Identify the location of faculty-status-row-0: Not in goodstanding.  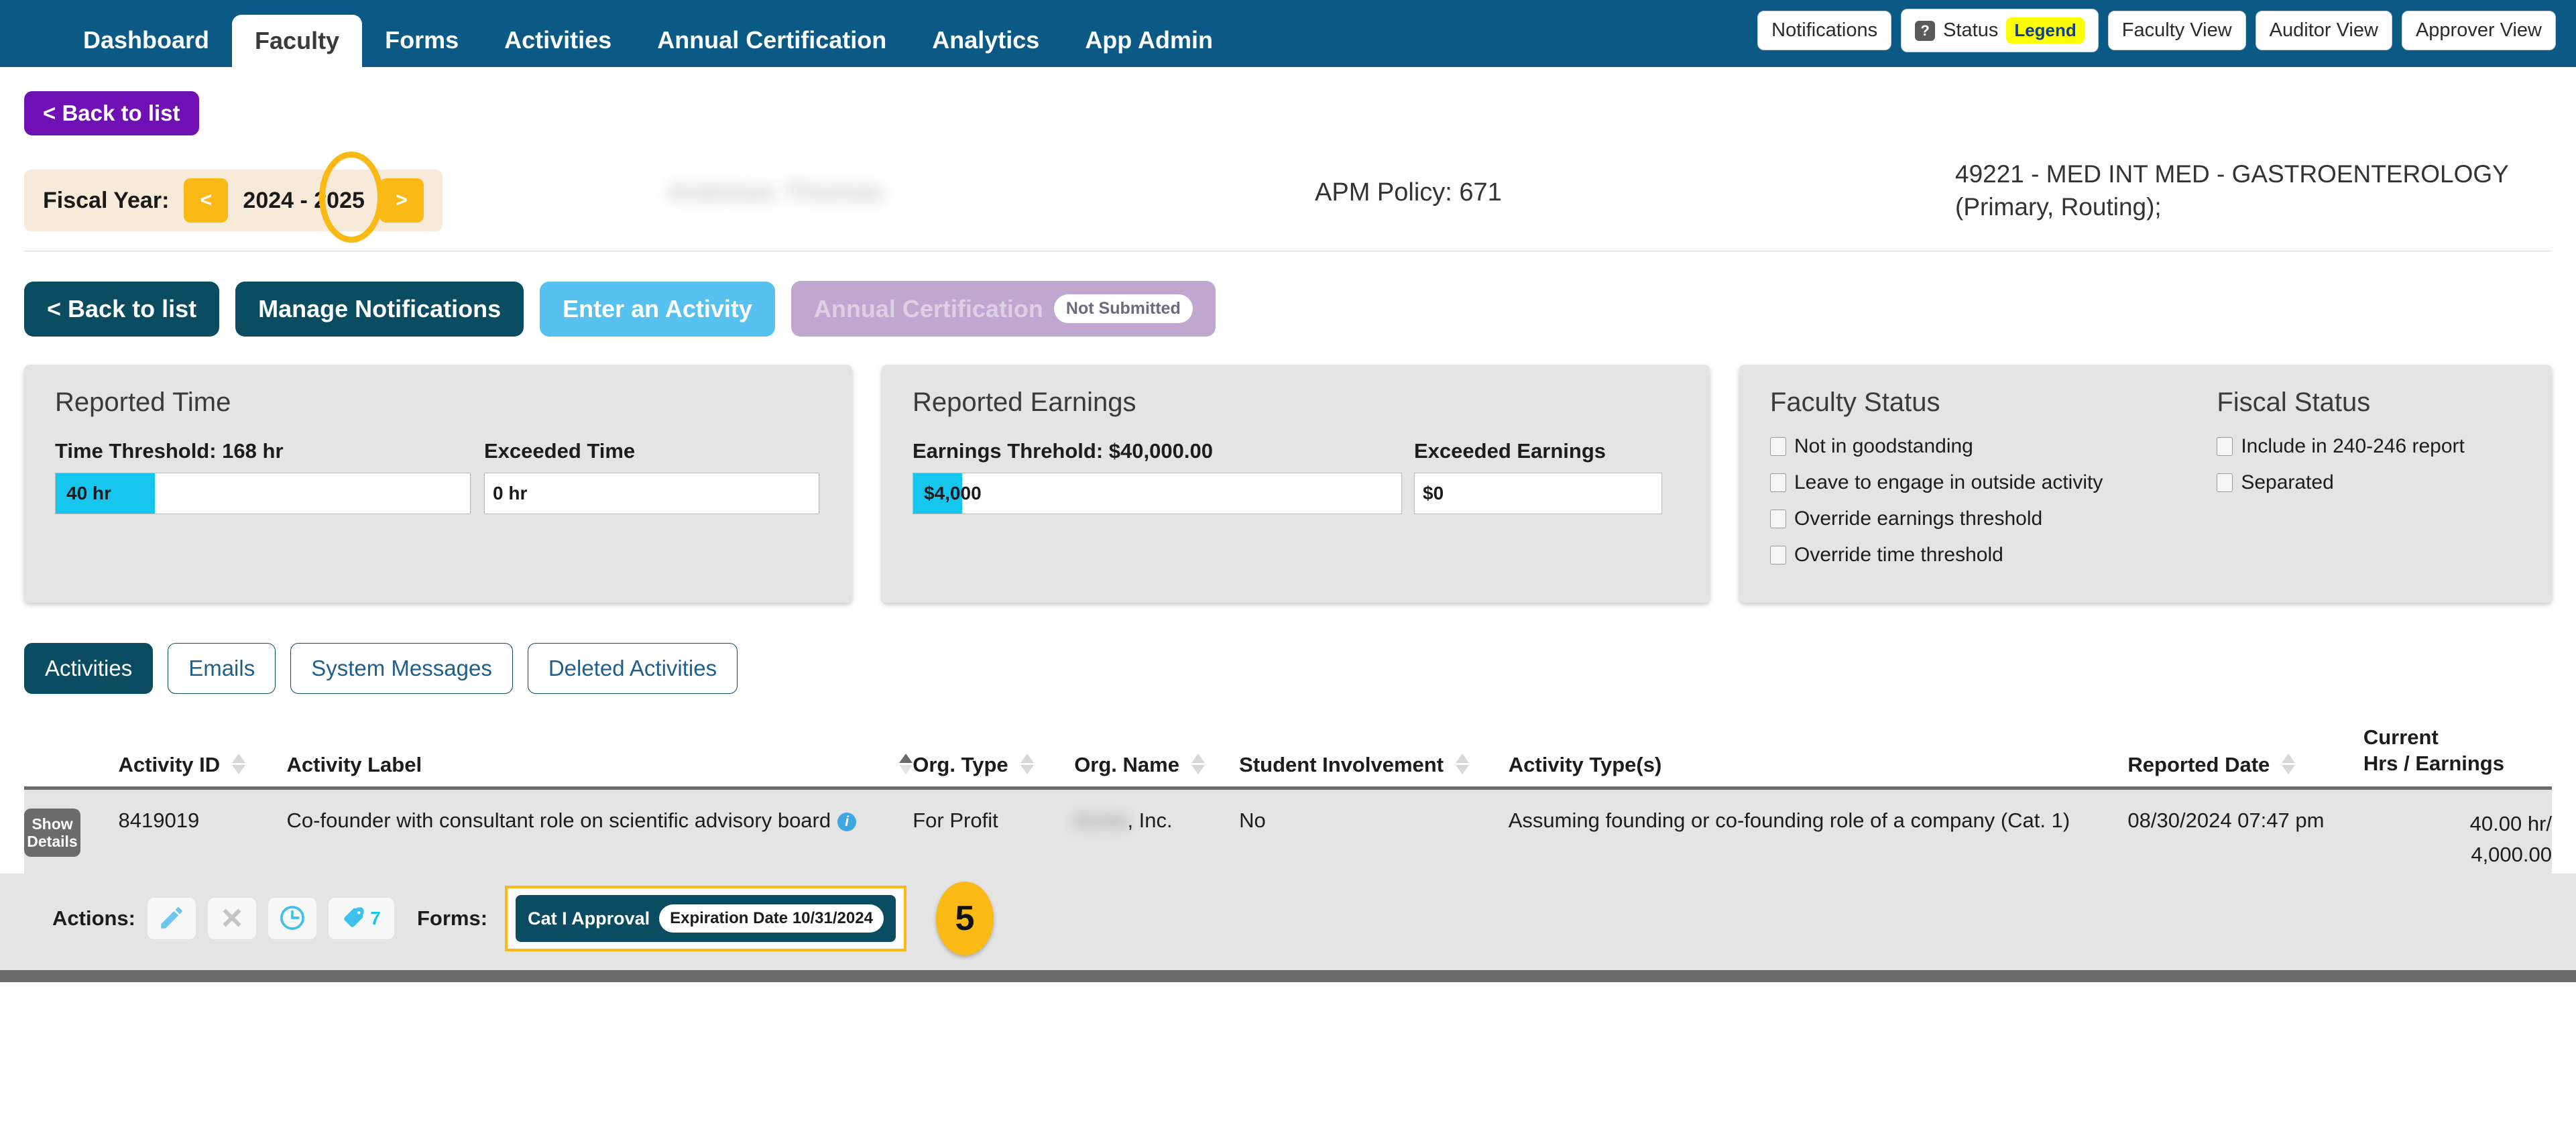
(1936, 446).